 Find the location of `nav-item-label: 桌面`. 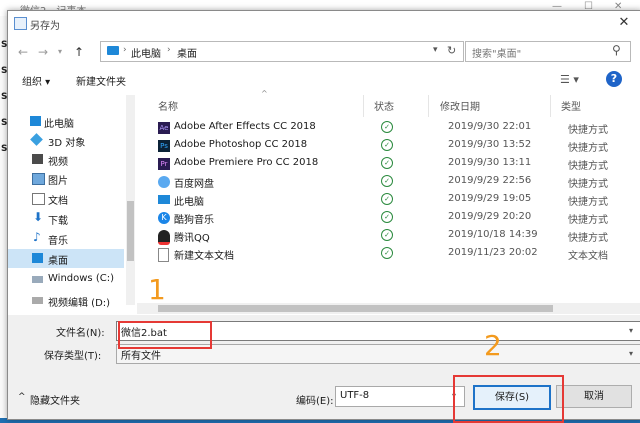

nav-item-label: 桌面 is located at coordinates (58, 261).